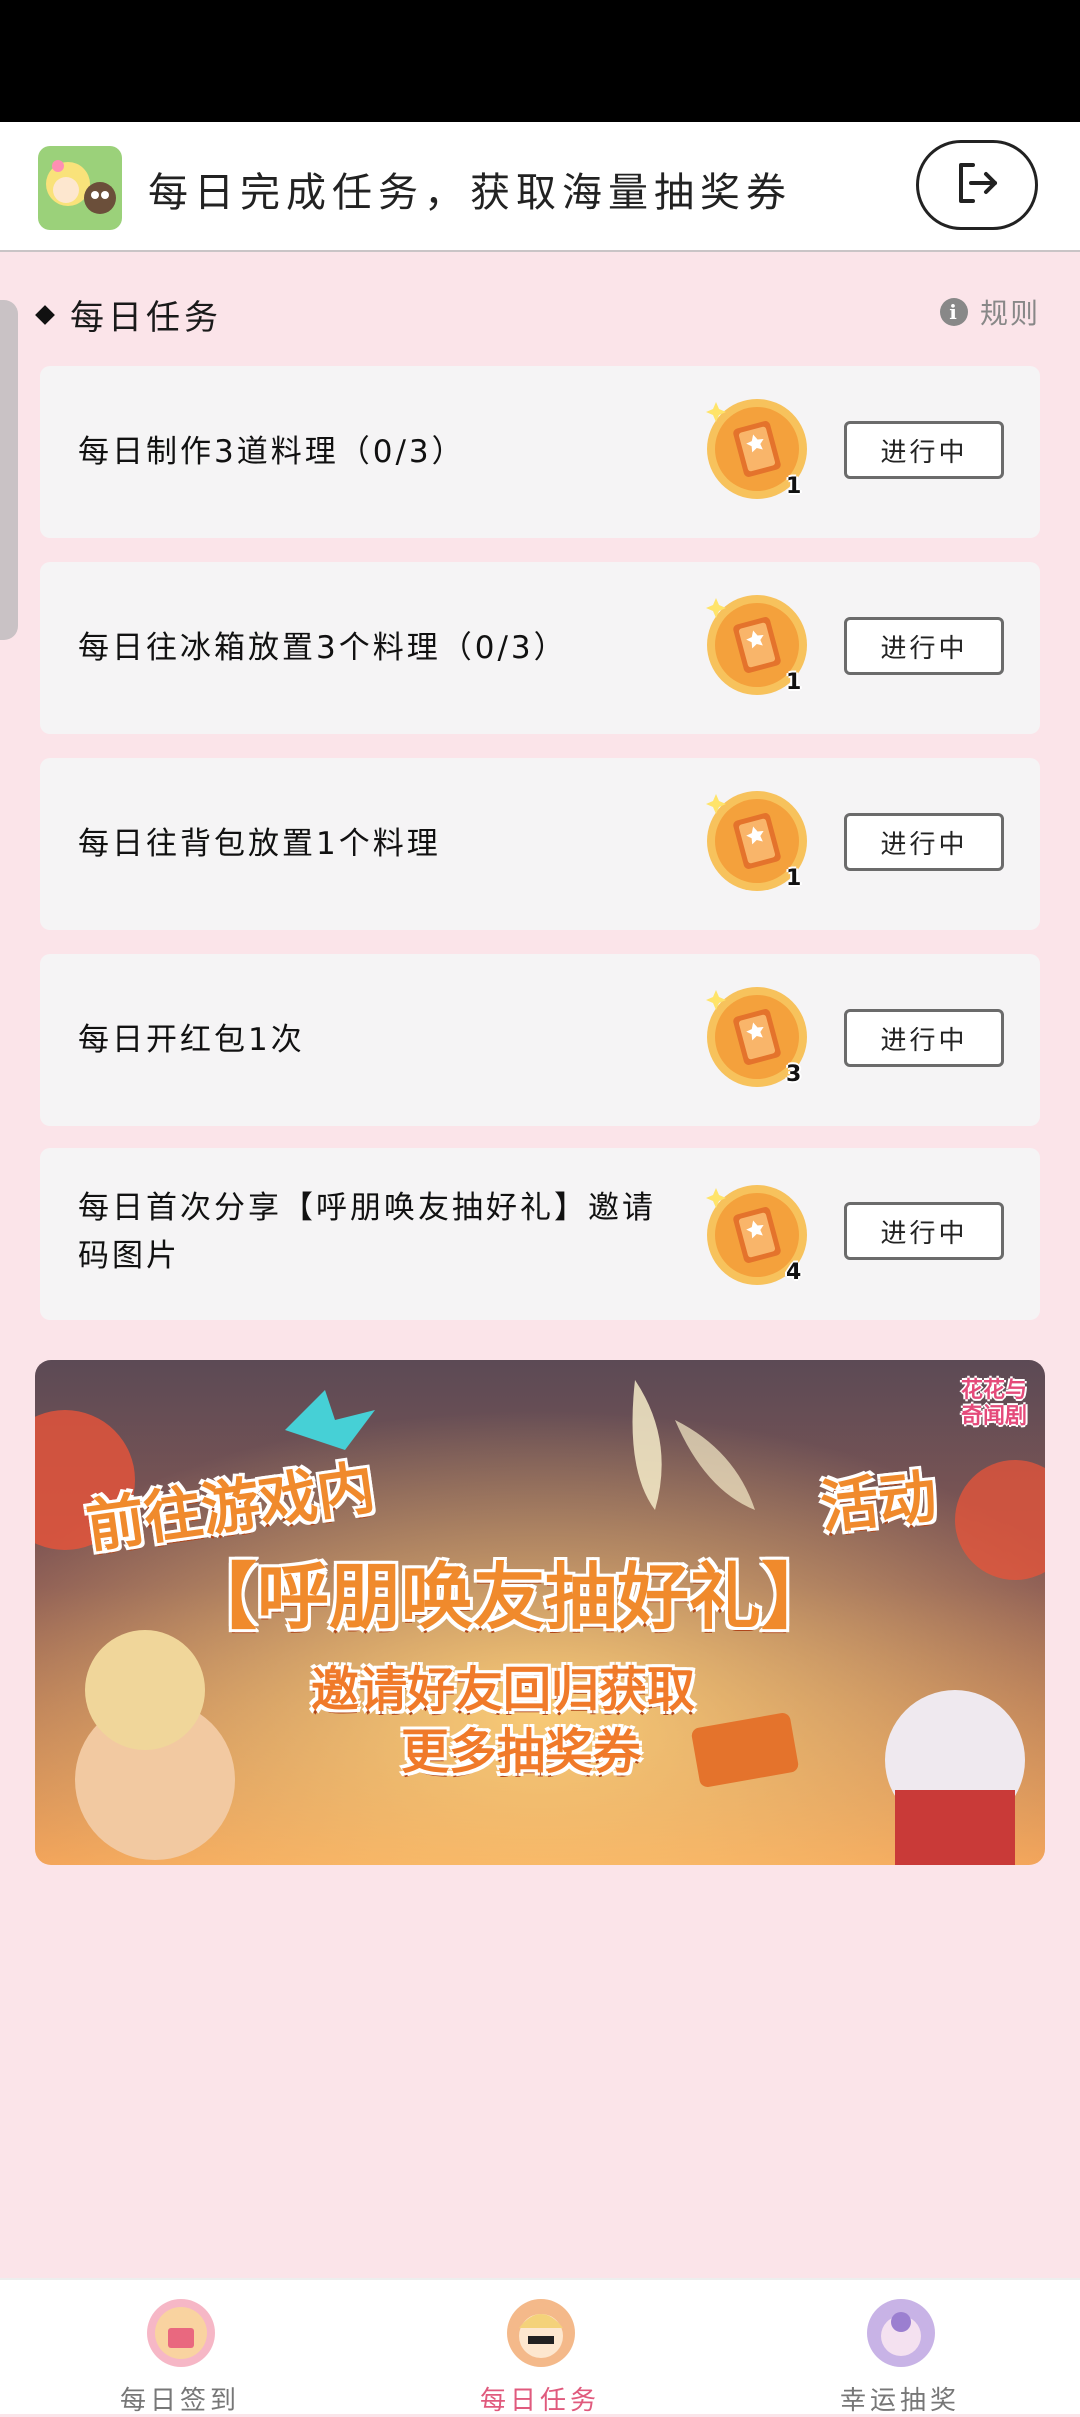 This screenshot has height=2417, width=1080. What do you see at coordinates (323, 648) in the screenshot?
I see `task-label: 每日往冰箱放置3个料理（0/3）` at bounding box center [323, 648].